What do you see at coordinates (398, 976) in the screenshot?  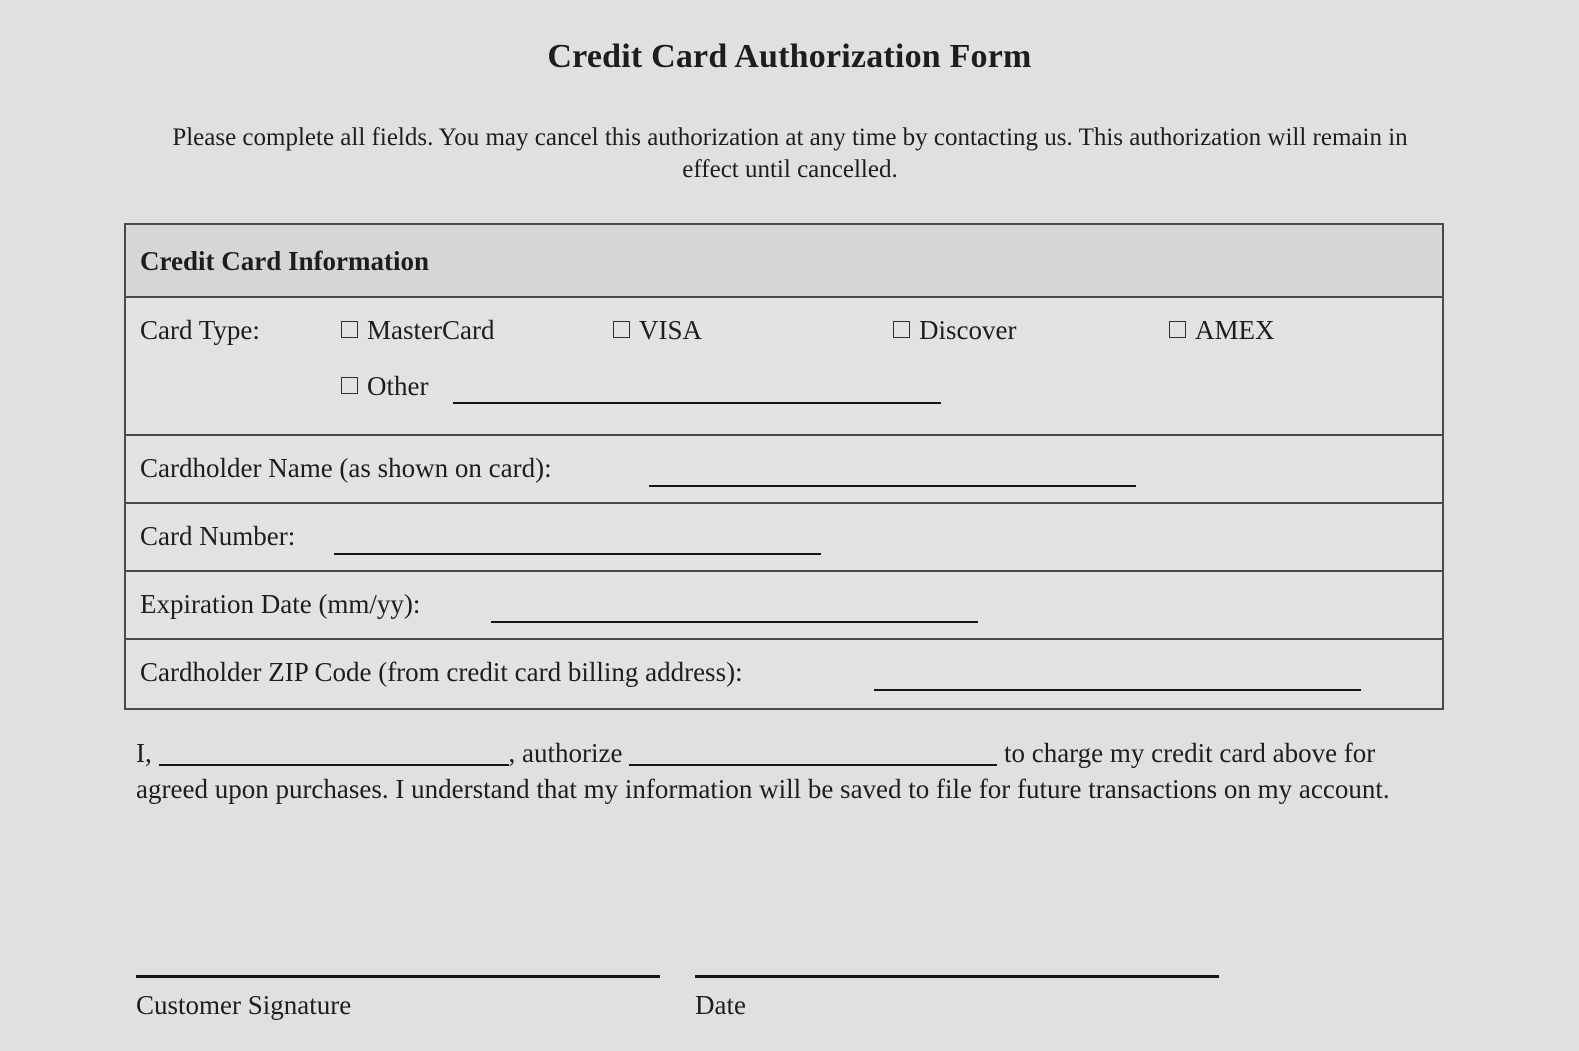 I see `customer-signature-line` at bounding box center [398, 976].